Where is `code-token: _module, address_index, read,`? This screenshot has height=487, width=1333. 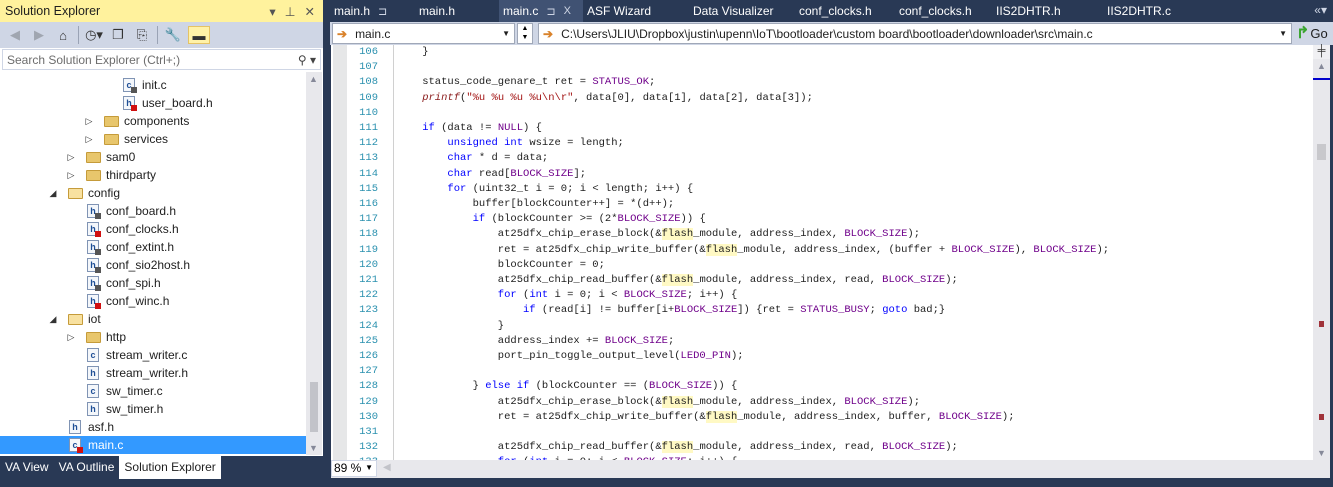 code-token: _module, address_index, read, is located at coordinates (788, 280).